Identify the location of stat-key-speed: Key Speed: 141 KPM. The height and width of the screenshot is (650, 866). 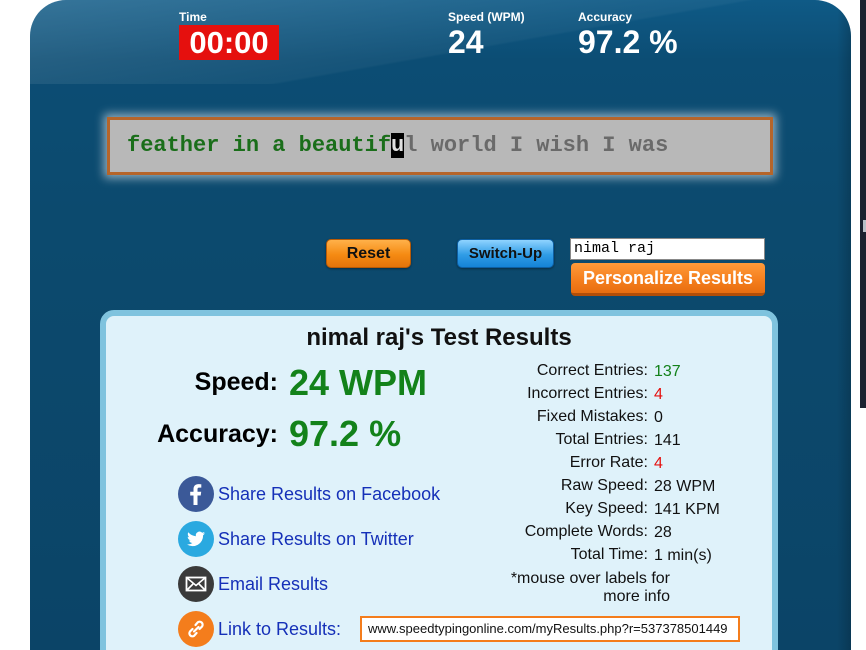
(616, 510).